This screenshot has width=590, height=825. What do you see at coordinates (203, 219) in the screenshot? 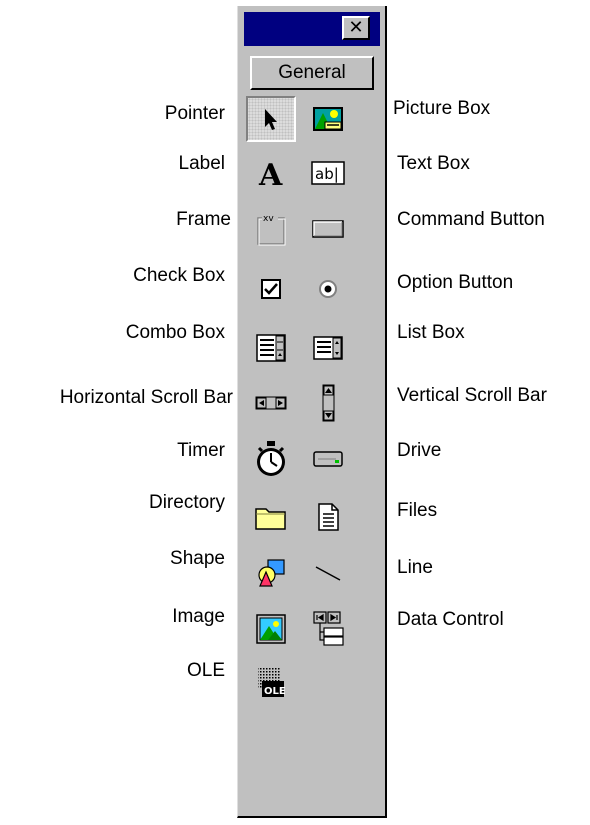
I see `label-frame: Frame` at bounding box center [203, 219].